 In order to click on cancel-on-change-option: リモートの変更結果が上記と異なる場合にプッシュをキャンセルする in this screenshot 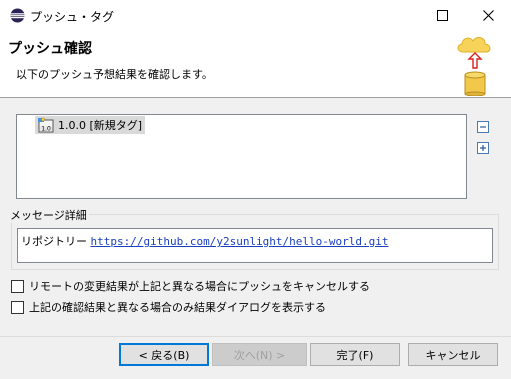, I will do `click(190, 286)`.